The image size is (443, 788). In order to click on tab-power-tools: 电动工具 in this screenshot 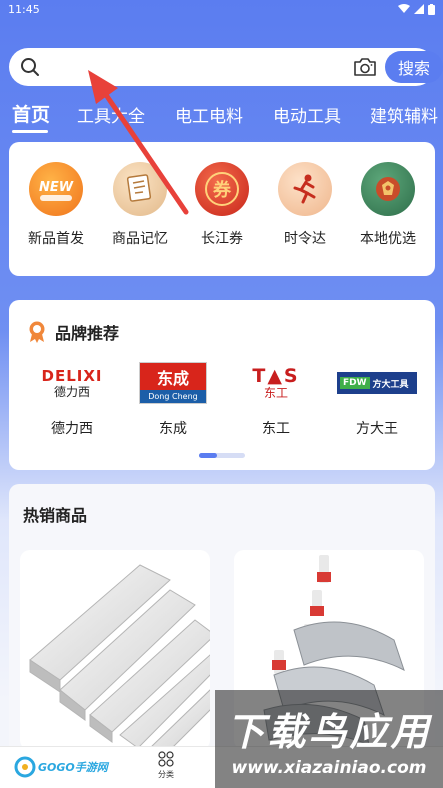, I will do `click(307, 114)`.